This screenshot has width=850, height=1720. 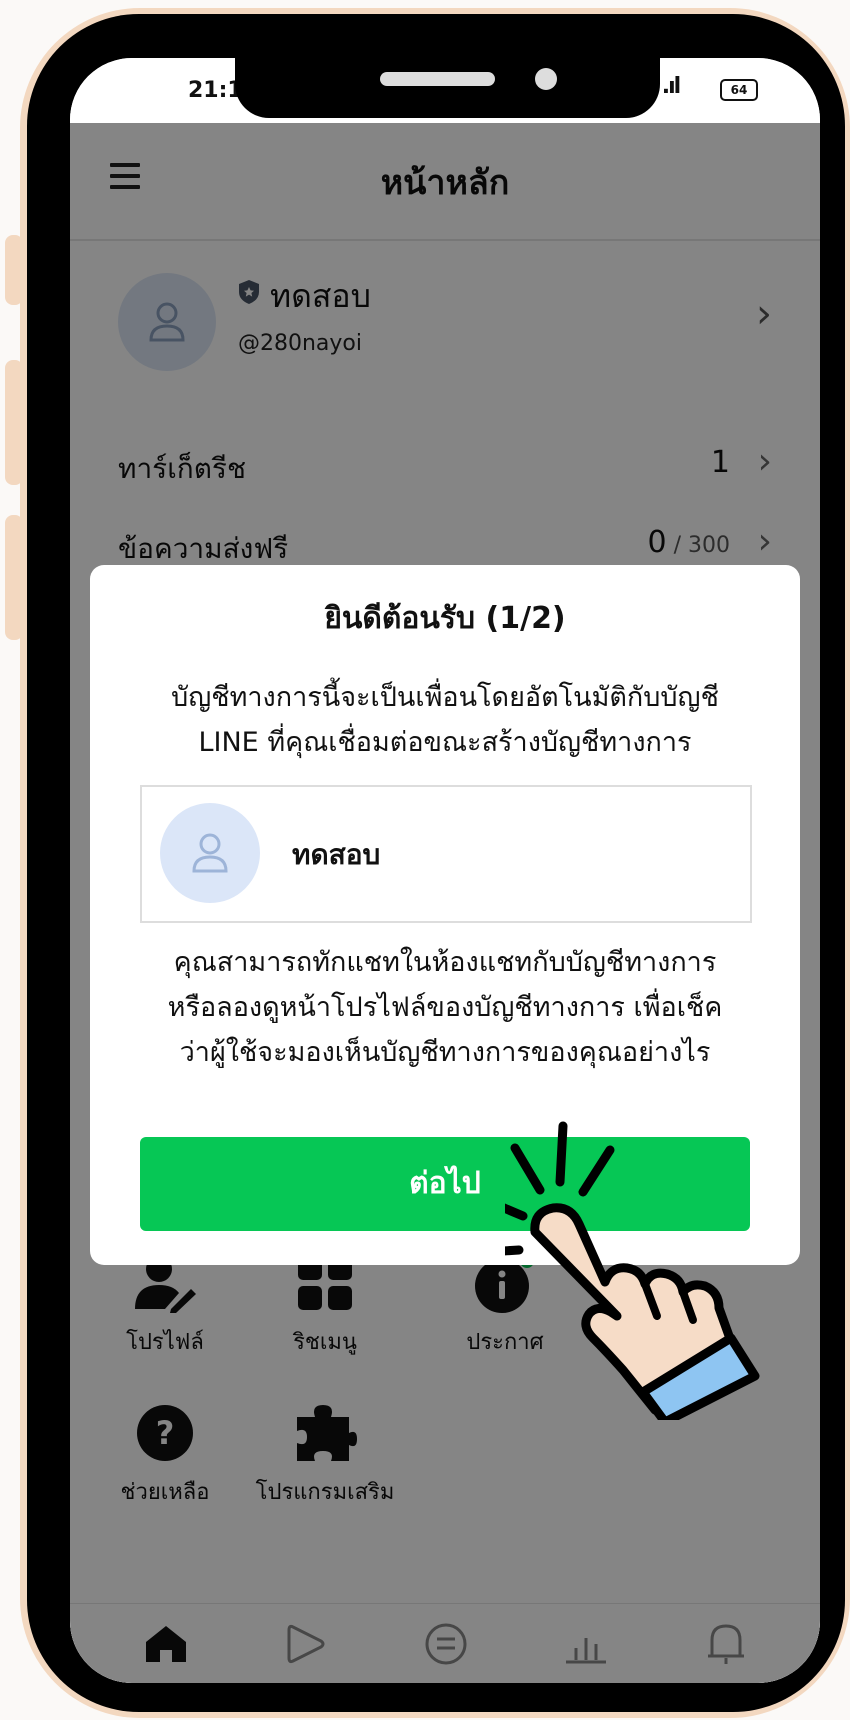 I want to click on tap-hand-icon, so click(x=632, y=1270).